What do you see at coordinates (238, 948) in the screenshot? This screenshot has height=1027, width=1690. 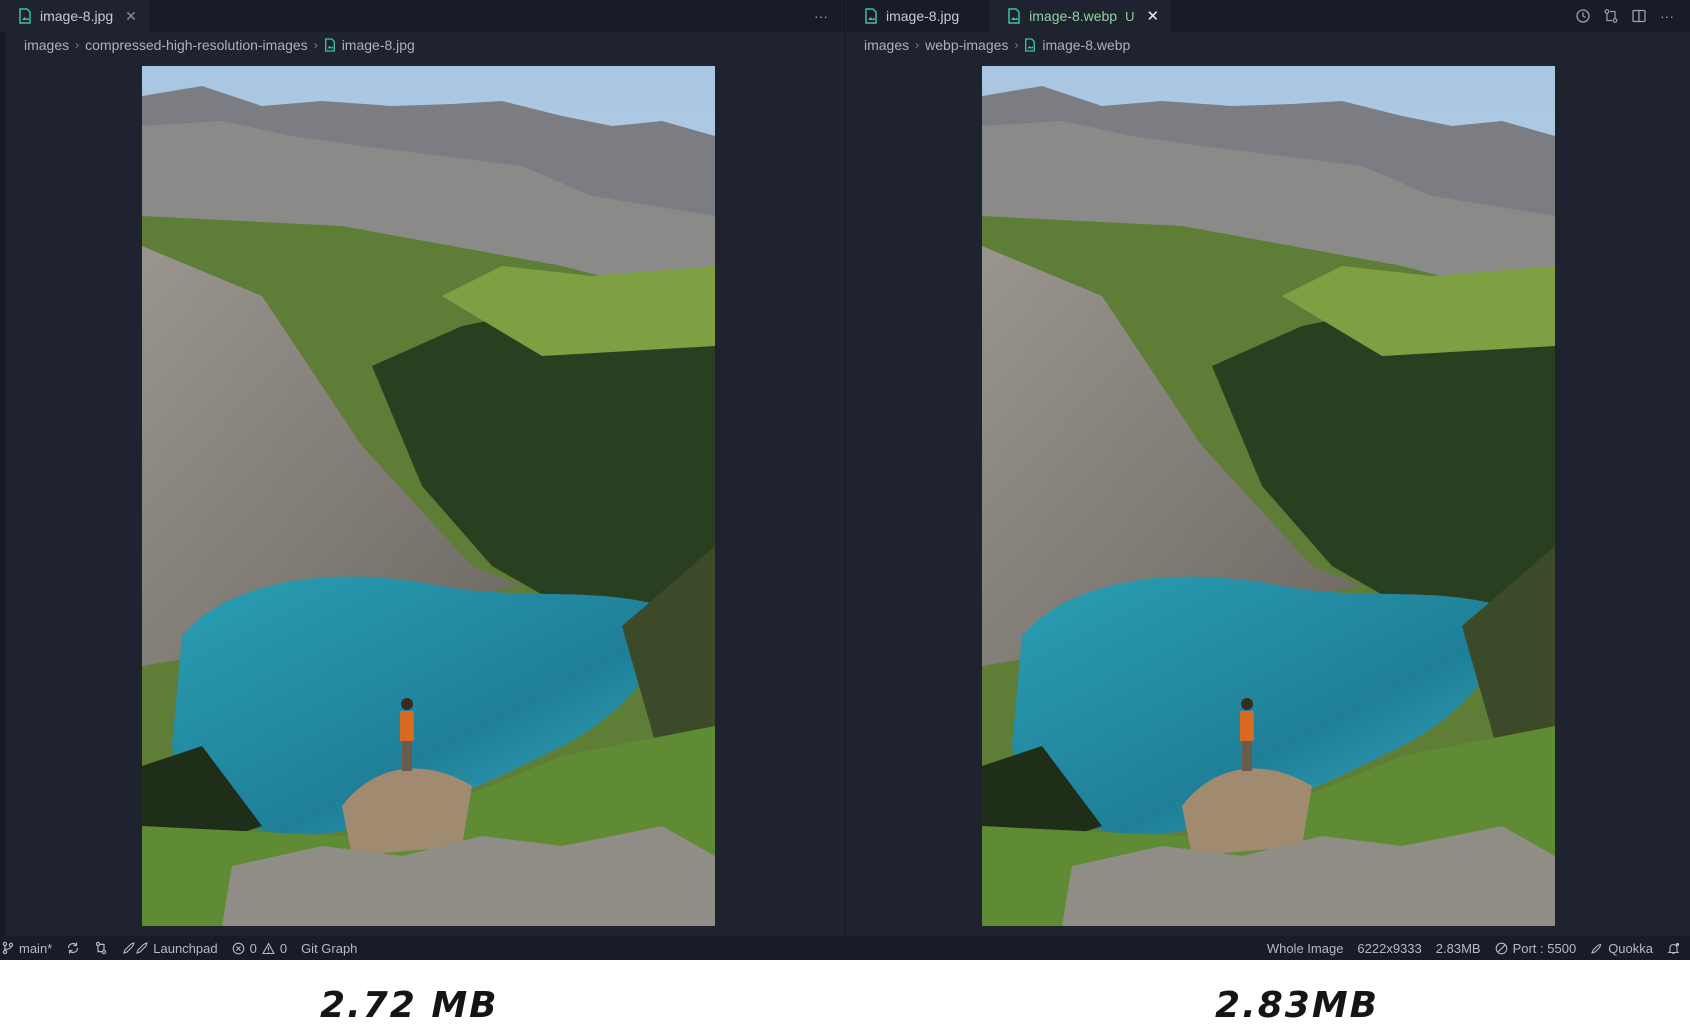 I see `error-icon` at bounding box center [238, 948].